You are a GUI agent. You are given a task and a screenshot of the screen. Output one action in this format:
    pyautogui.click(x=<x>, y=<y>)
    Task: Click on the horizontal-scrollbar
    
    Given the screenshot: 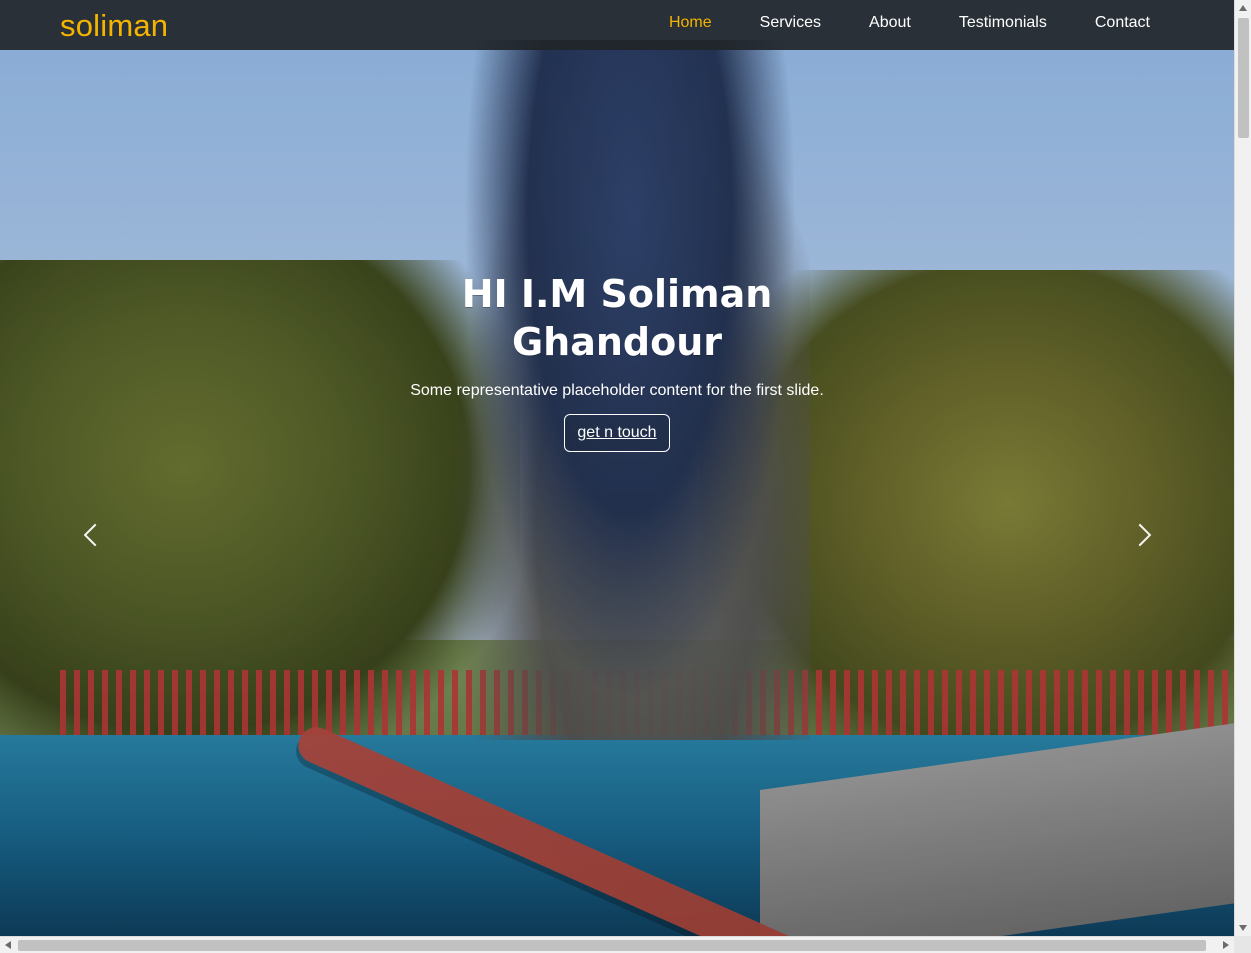 What is the action you would take?
    pyautogui.click(x=617, y=944)
    